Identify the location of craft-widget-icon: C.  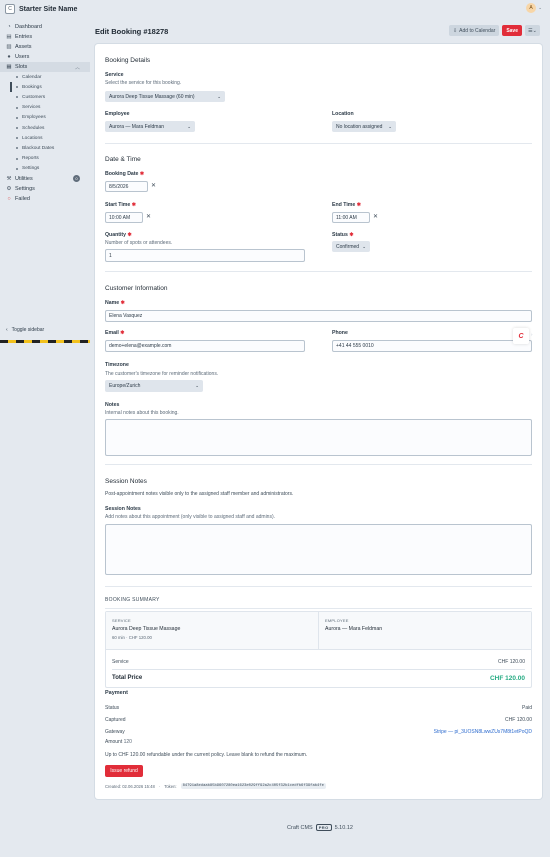
(521, 336).